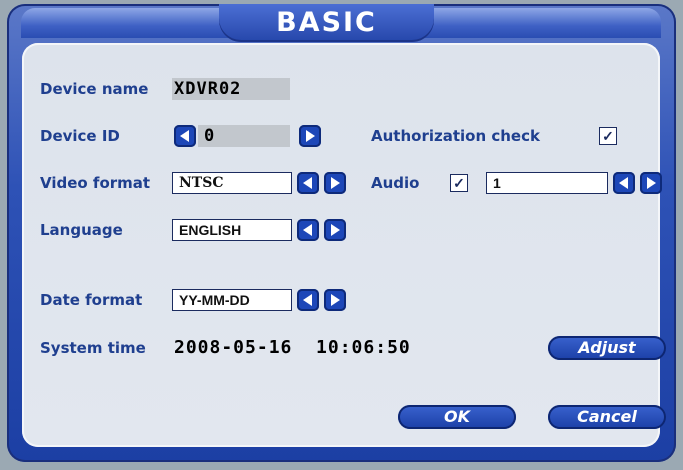  I want to click on device-id-value: 0, so click(210, 136).